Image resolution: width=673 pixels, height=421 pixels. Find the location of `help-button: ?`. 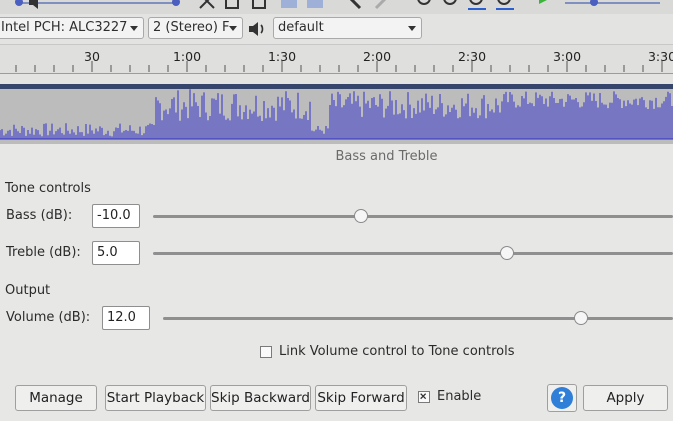

help-button: ? is located at coordinates (562, 398).